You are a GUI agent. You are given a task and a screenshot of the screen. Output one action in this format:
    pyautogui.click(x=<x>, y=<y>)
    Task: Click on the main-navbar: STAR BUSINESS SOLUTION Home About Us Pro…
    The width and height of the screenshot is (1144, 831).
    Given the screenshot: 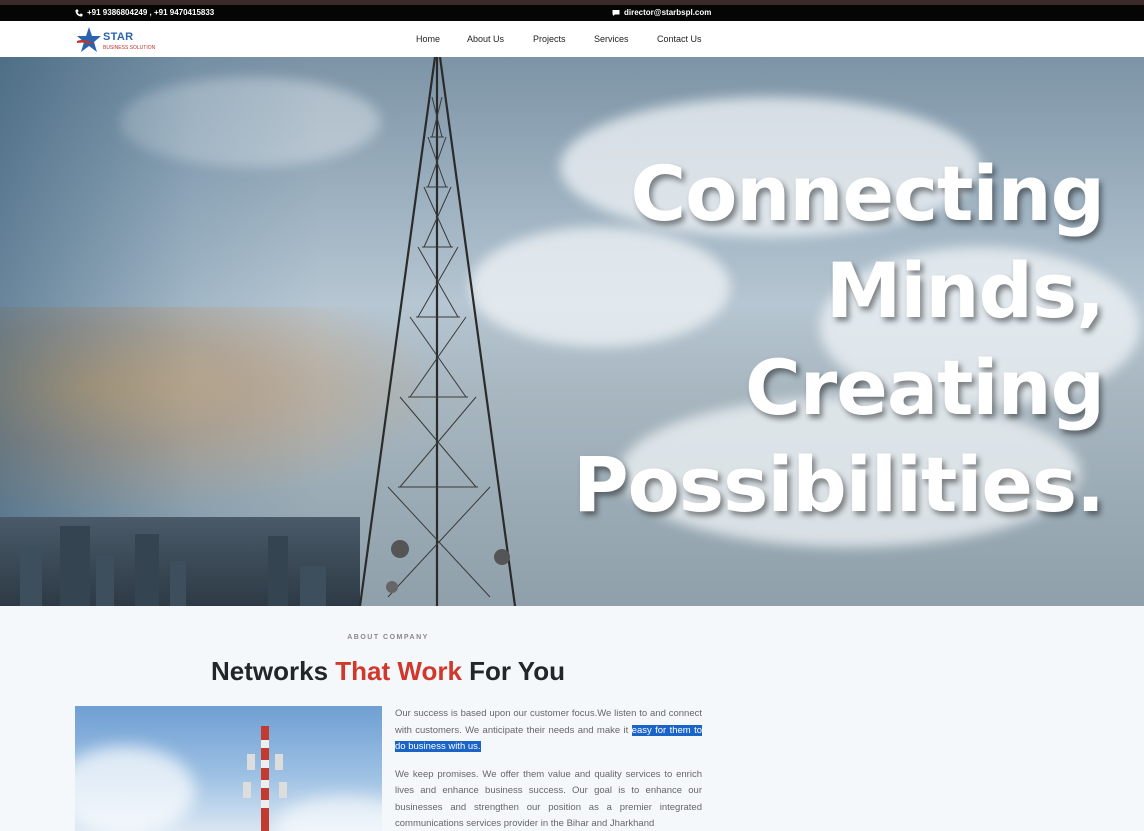 What is the action you would take?
    pyautogui.click(x=572, y=39)
    